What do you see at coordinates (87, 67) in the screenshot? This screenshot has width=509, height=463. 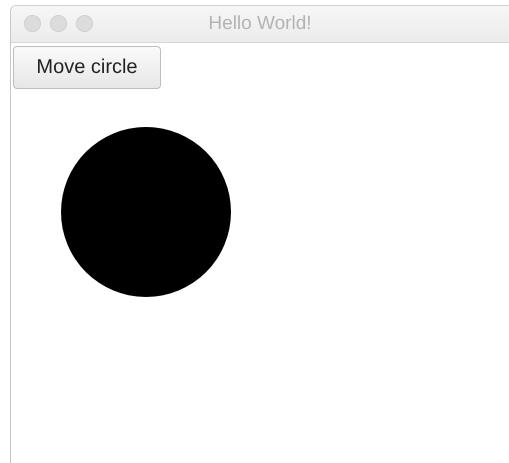 I see `move-circle-button: Move circle` at bounding box center [87, 67].